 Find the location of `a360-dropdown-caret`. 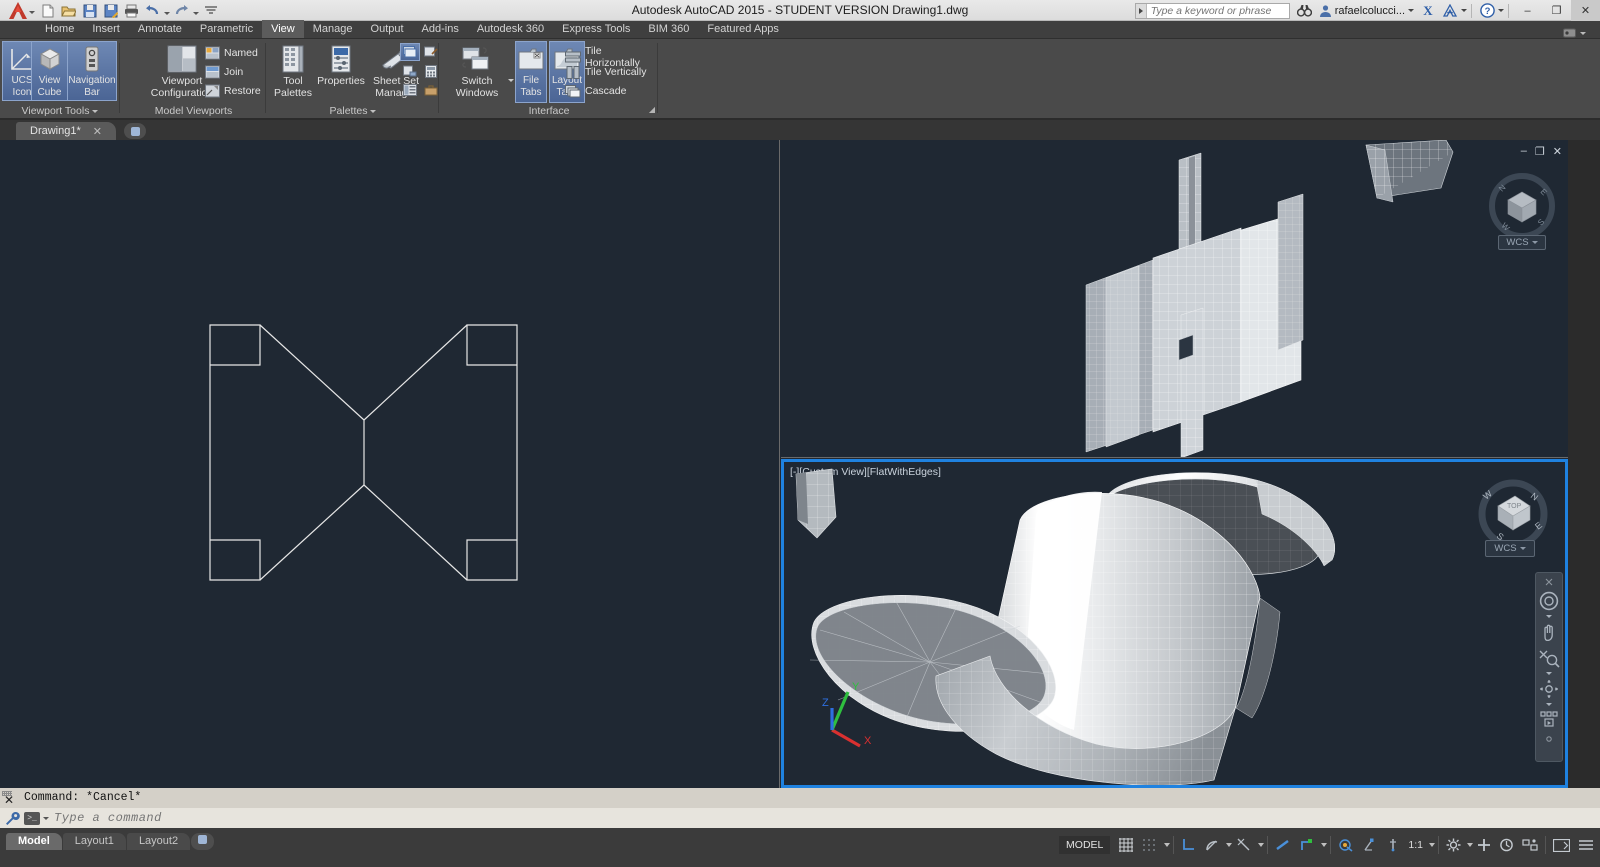

a360-dropdown-caret is located at coordinates (1464, 10).